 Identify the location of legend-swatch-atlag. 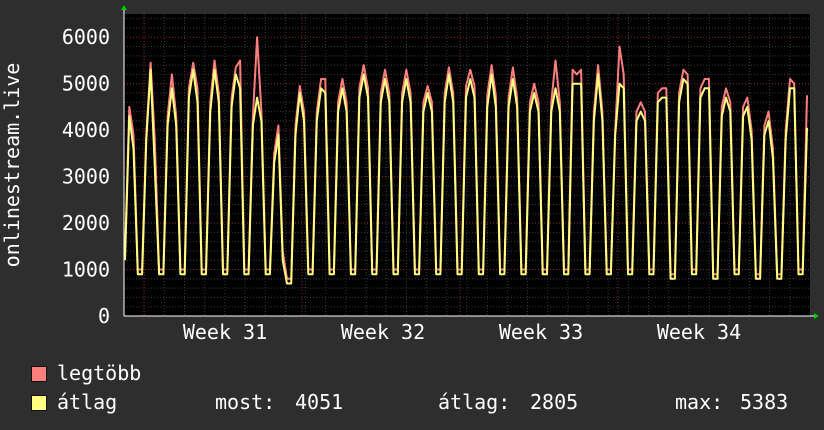
(39, 403).